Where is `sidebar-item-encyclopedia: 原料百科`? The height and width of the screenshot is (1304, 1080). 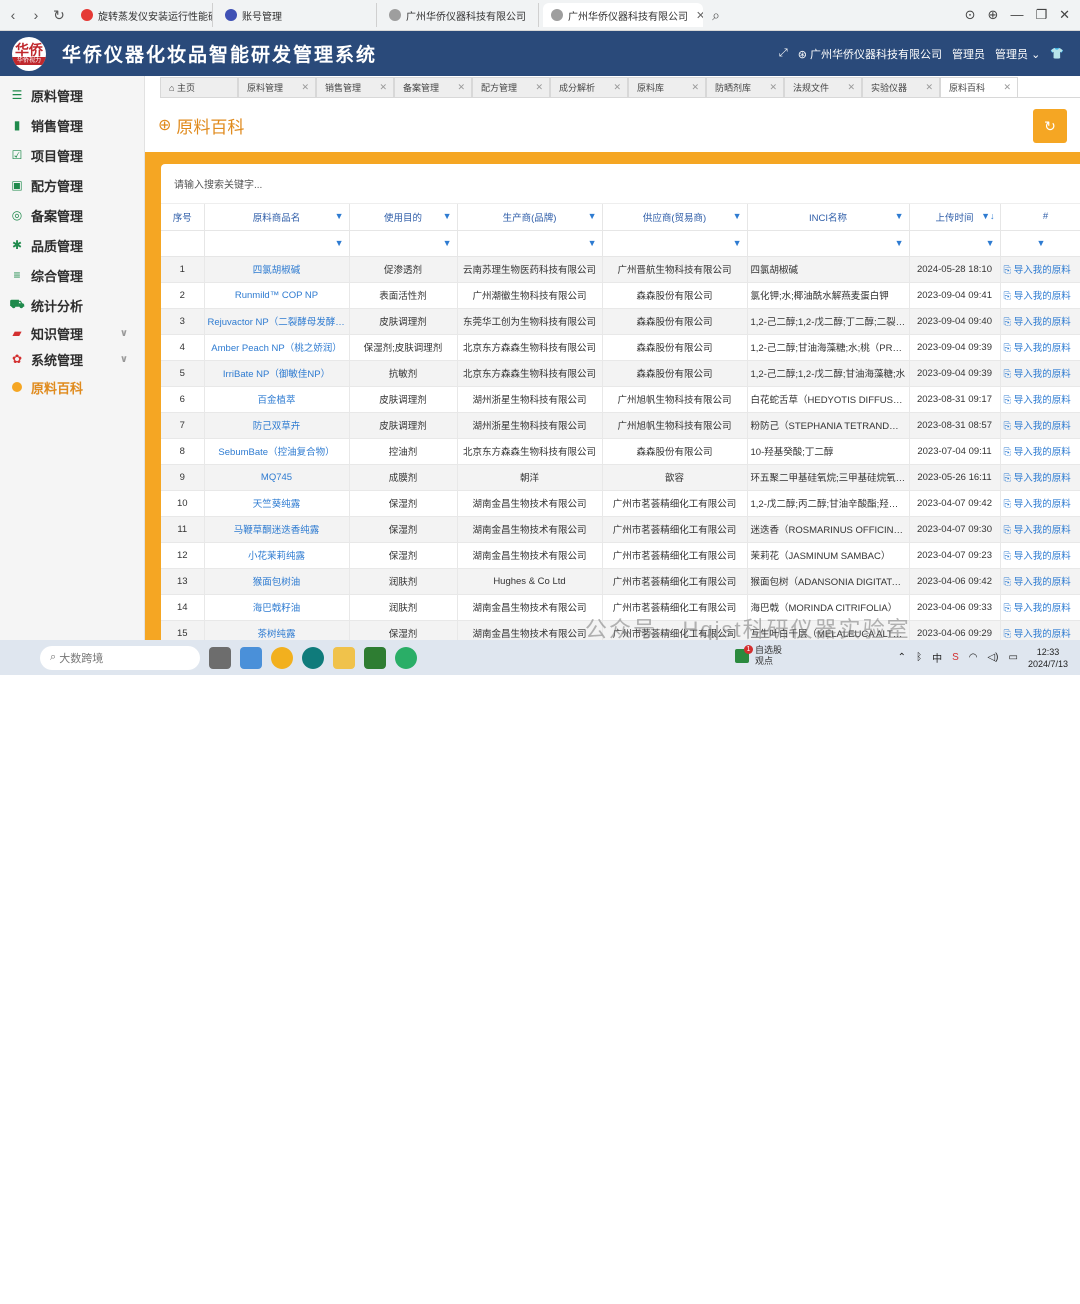
sidebar-item-encyclopedia: 原料百科 is located at coordinates (72, 387).